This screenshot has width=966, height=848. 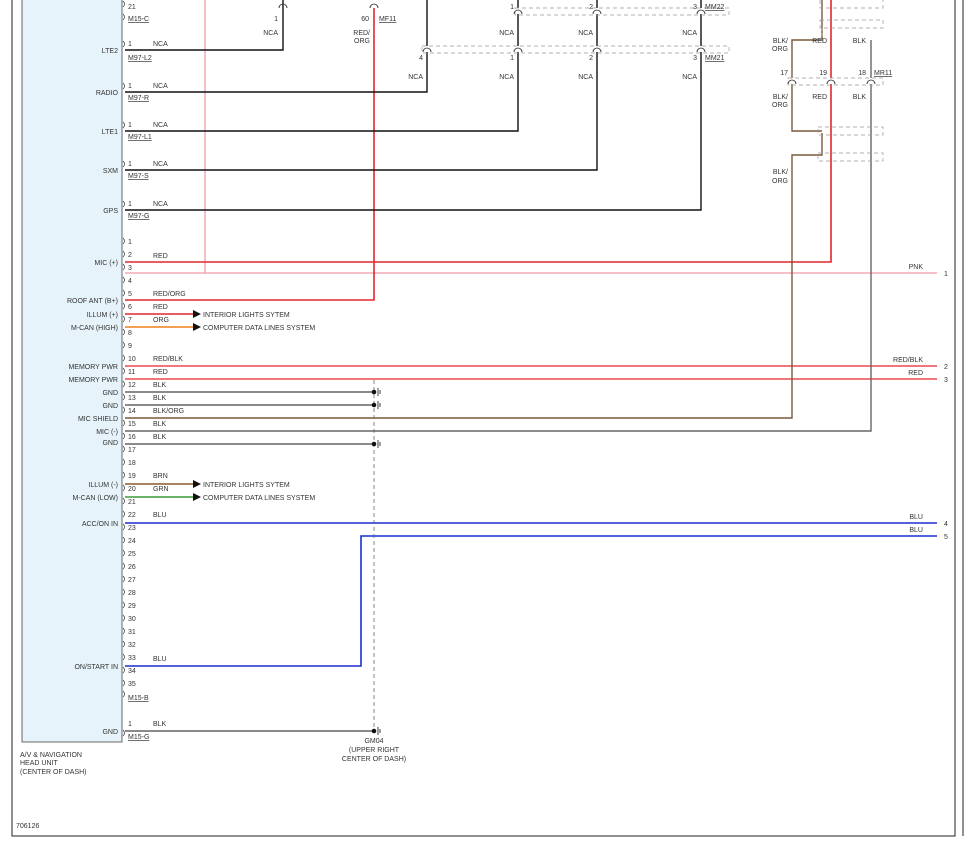 I want to click on pin-label-mcan-low: M-CAN (LOW), so click(x=96, y=498).